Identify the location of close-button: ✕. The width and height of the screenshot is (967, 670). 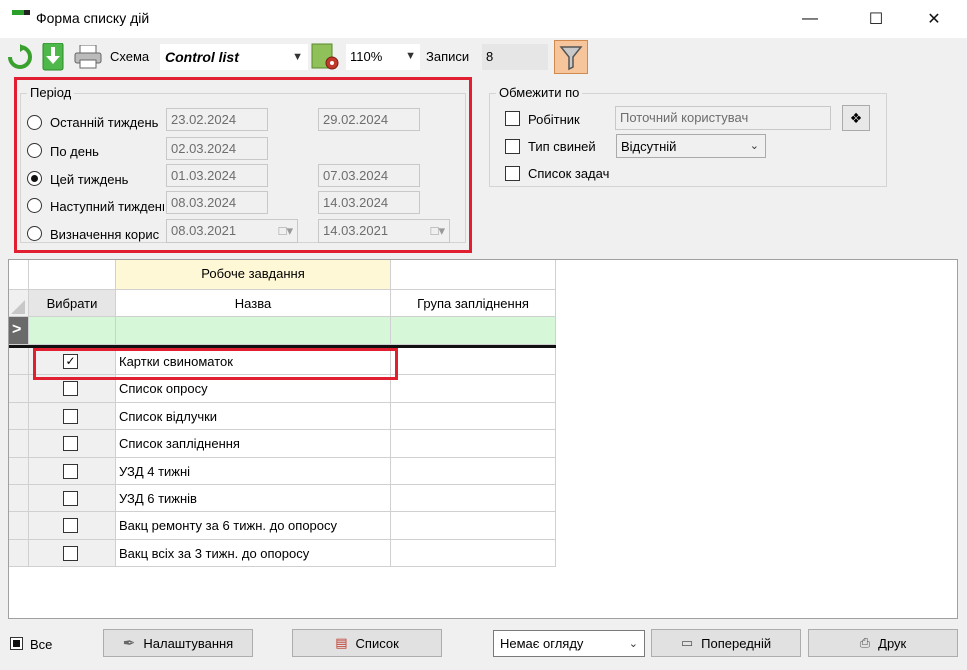
(934, 19).